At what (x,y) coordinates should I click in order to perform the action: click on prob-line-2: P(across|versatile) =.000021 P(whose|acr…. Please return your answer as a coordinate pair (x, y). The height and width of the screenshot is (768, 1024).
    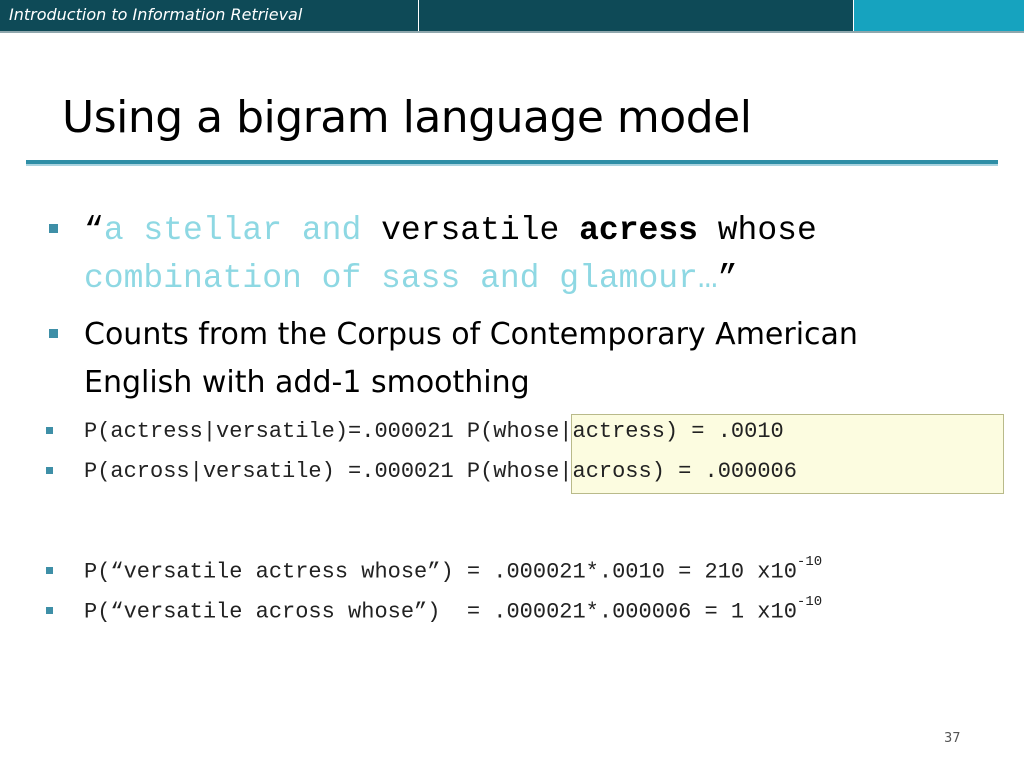
    Looking at the image, I should click on (440, 471).